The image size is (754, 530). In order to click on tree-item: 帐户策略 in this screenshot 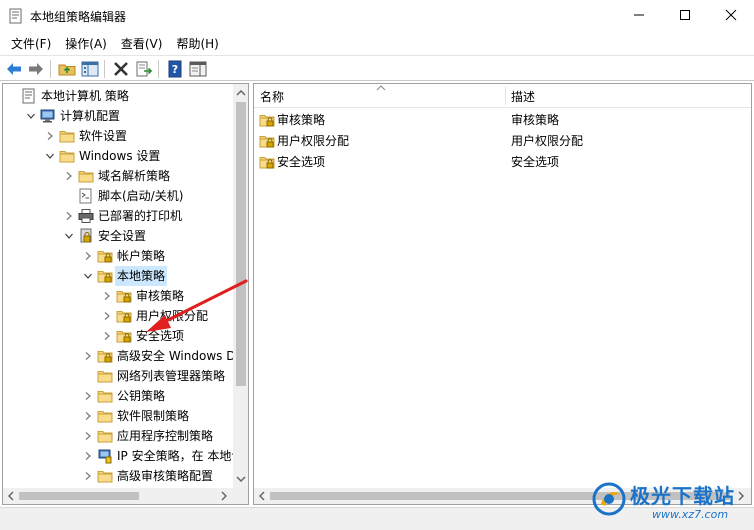, I will do `click(119, 256)`.